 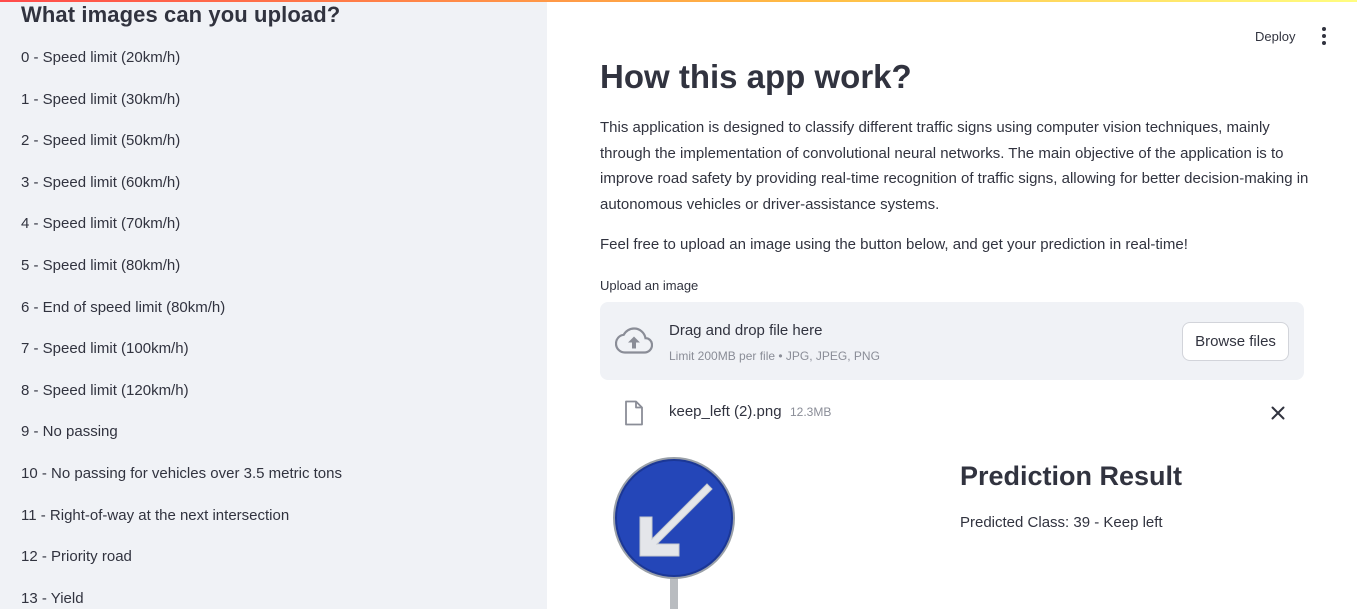 I want to click on list-item: 13 - Yield, so click(x=52, y=598).